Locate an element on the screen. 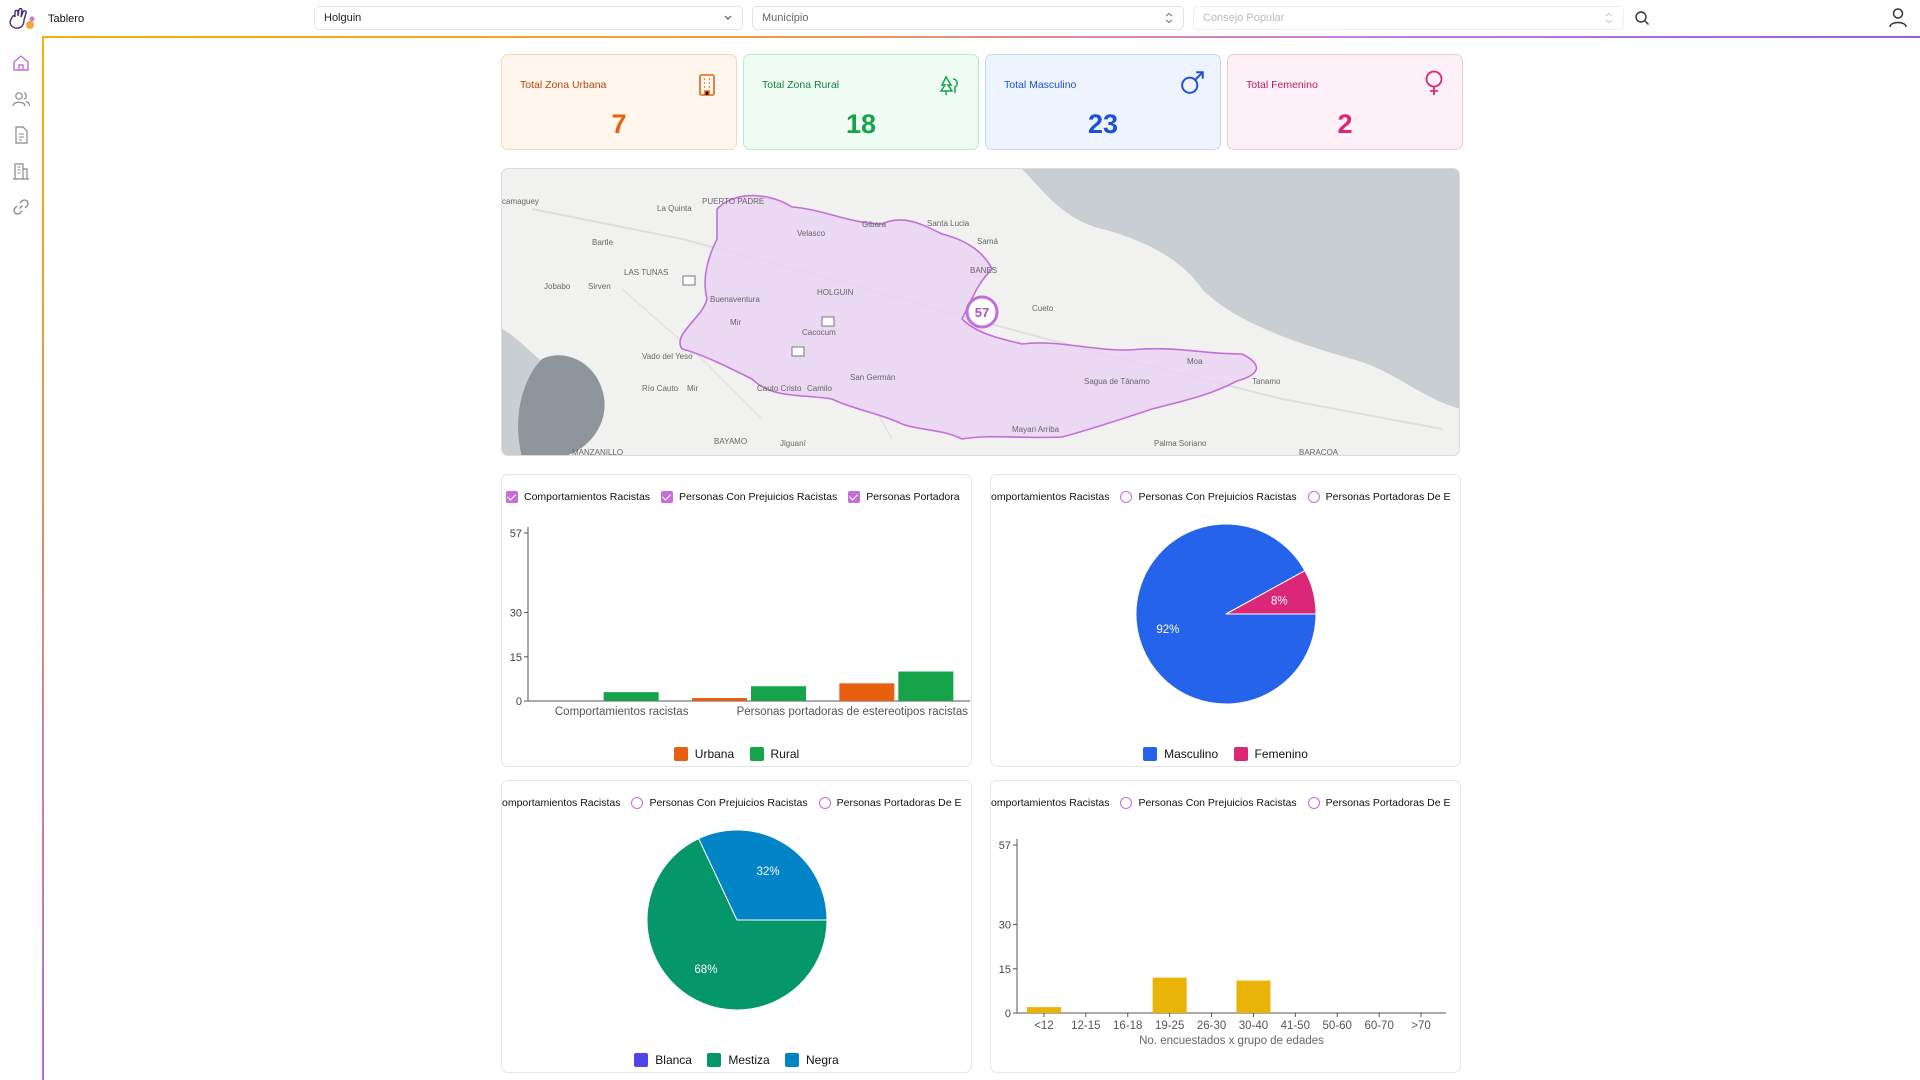  female-icon is located at coordinates (1434, 82).